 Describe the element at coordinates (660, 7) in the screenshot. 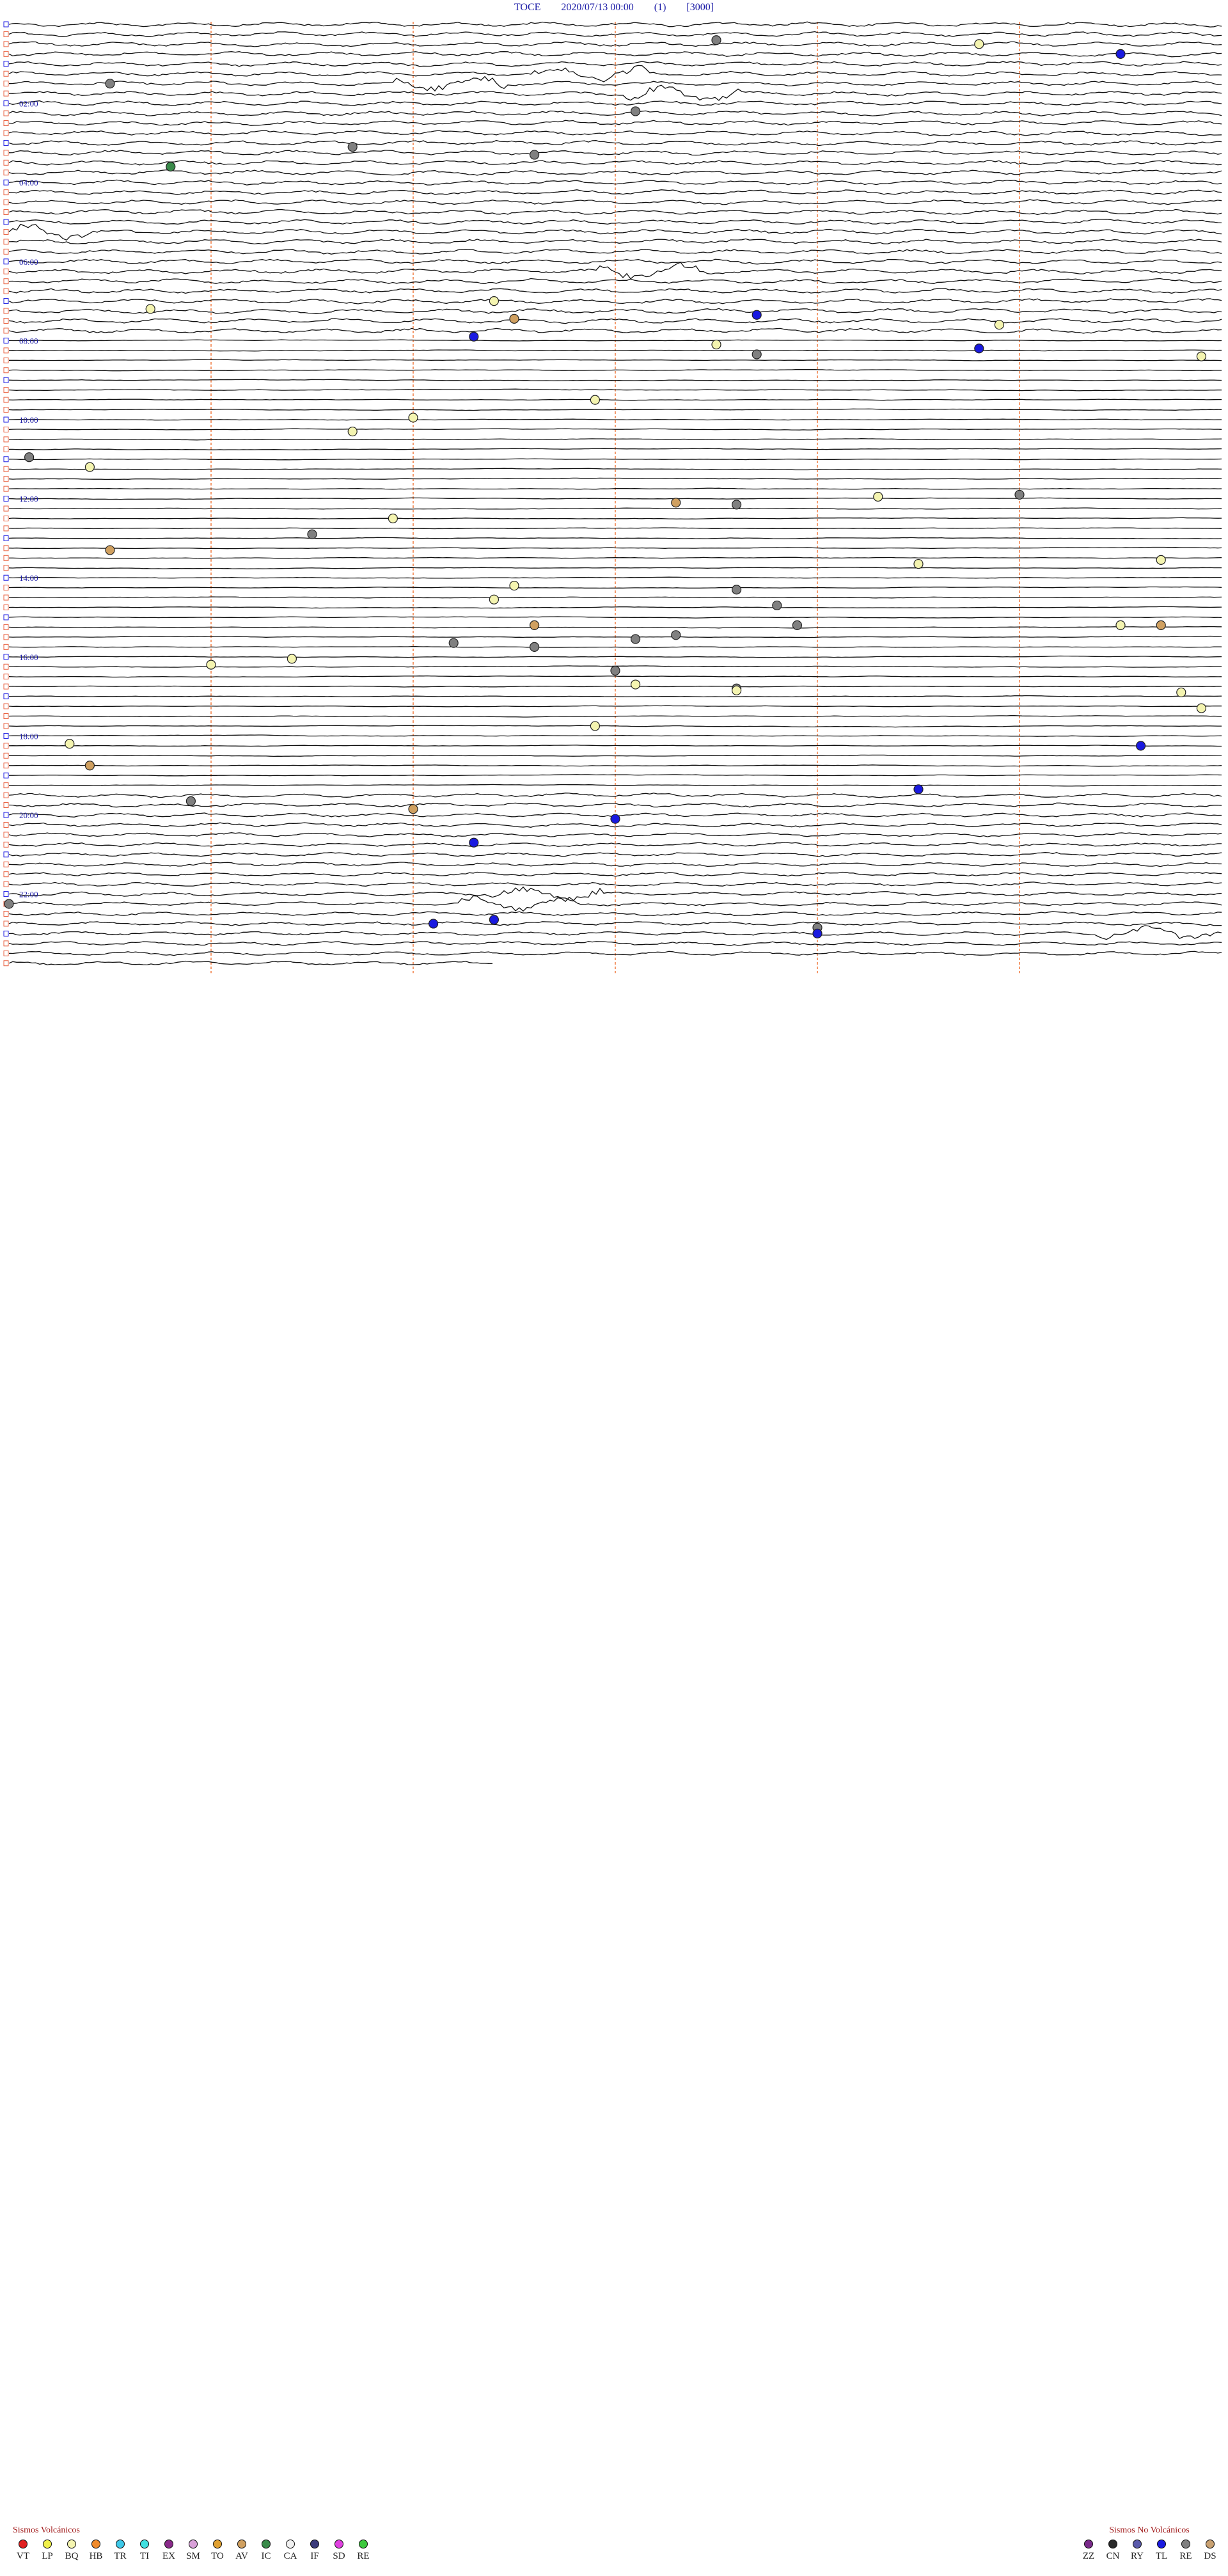

I see `channel-label: (1)` at that location.